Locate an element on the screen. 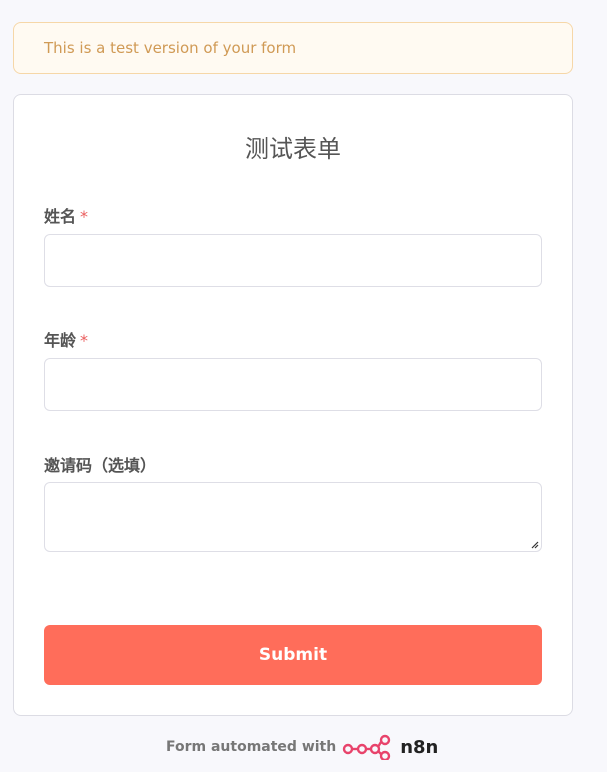 Image resolution: width=607 pixels, height=772 pixels. footer-text: Form automated with is located at coordinates (251, 747).